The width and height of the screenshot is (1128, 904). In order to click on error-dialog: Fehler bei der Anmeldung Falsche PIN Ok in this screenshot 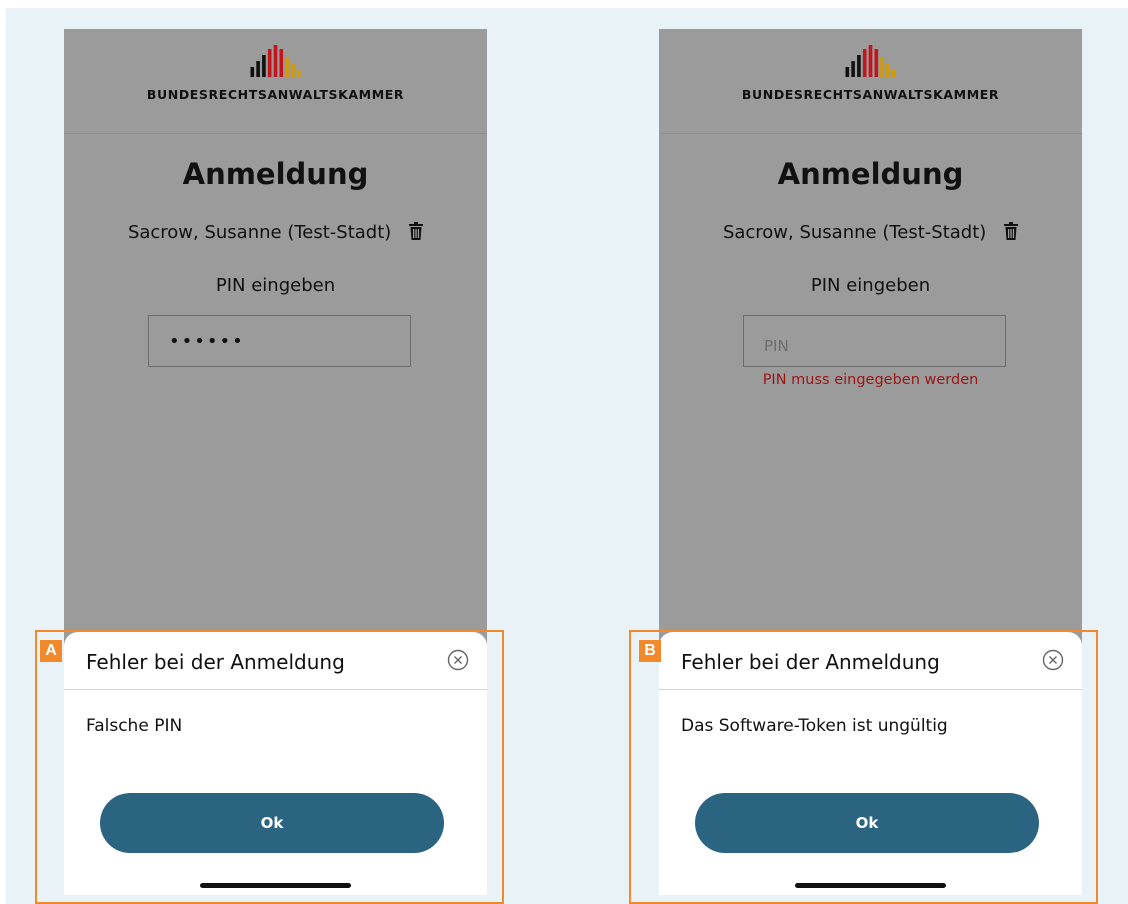, I will do `click(275, 763)`.